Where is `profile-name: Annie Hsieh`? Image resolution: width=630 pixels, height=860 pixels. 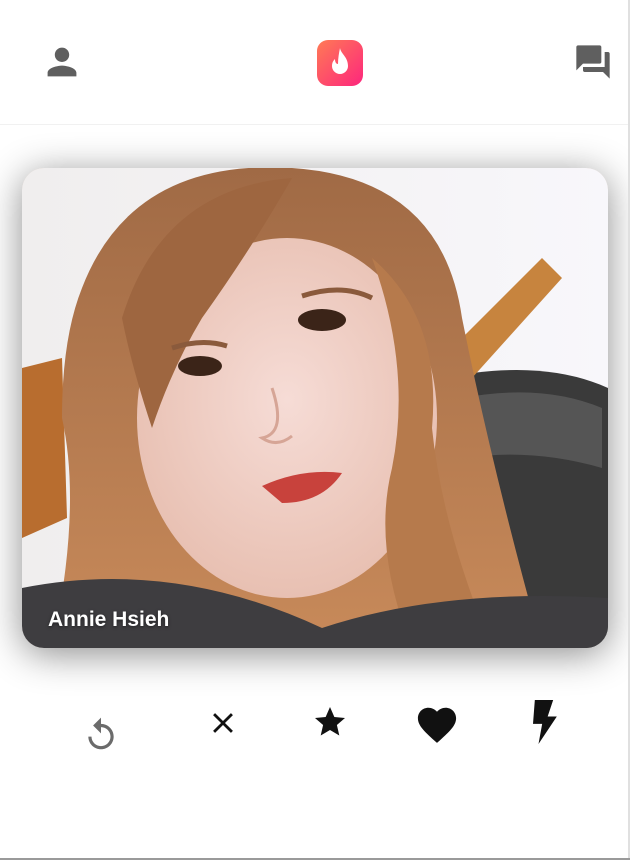
profile-name: Annie Hsieh is located at coordinates (109, 619).